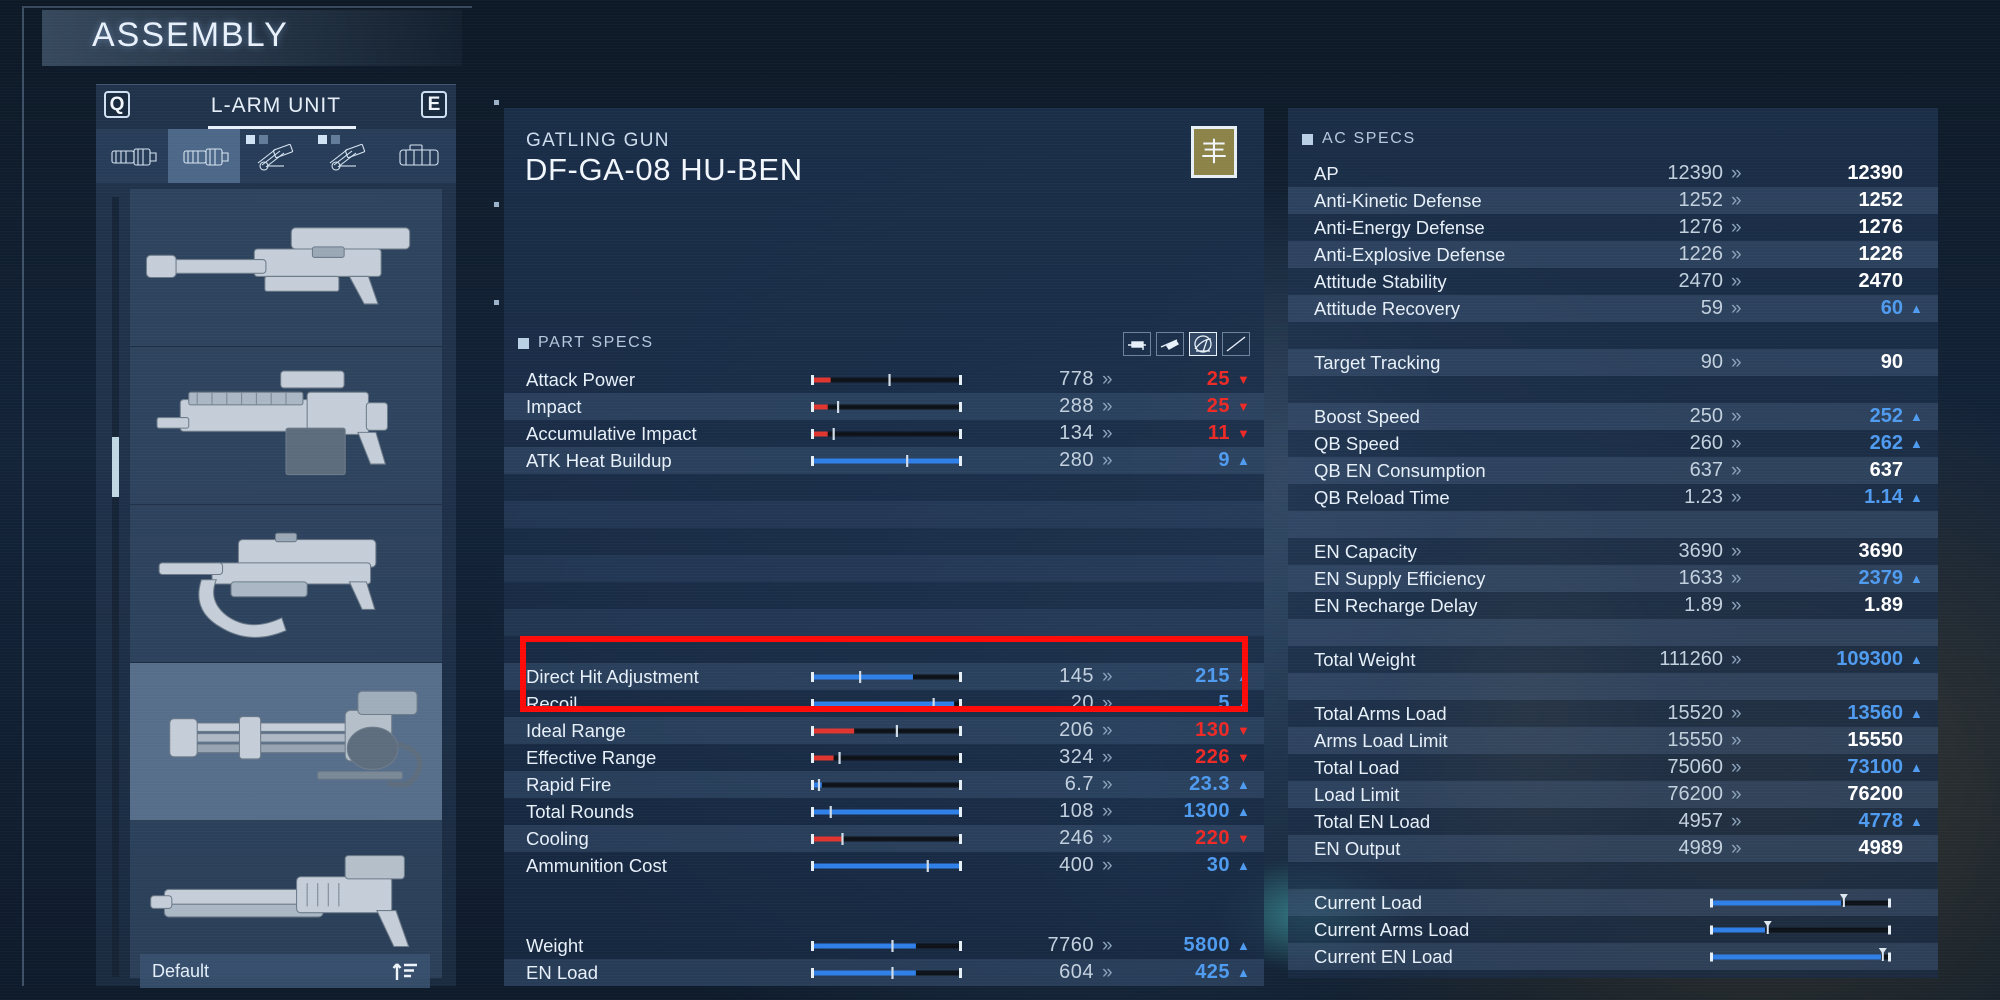 This screenshot has height=1000, width=2000. Describe the element at coordinates (1706, 416) in the screenshot. I see `ac-spec-current-value: 250` at that location.